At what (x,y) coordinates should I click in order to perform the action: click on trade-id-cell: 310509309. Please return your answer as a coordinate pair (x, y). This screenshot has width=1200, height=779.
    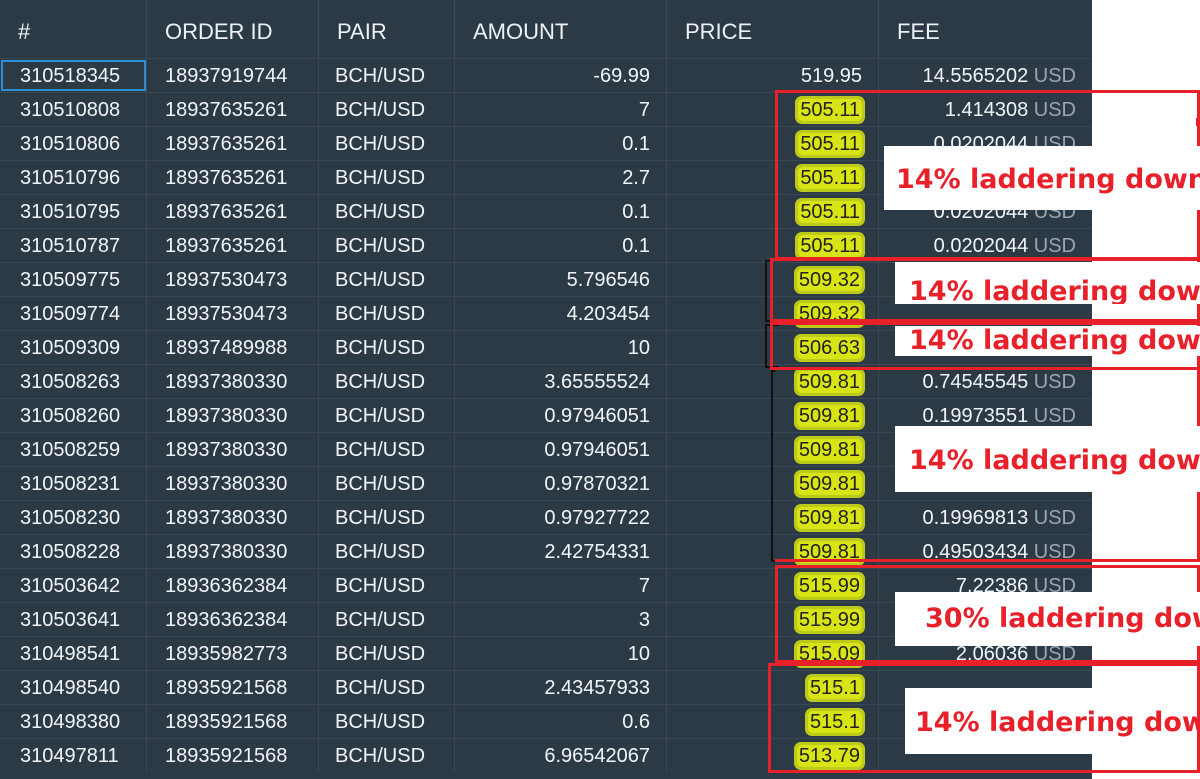
    Looking at the image, I should click on (73, 347).